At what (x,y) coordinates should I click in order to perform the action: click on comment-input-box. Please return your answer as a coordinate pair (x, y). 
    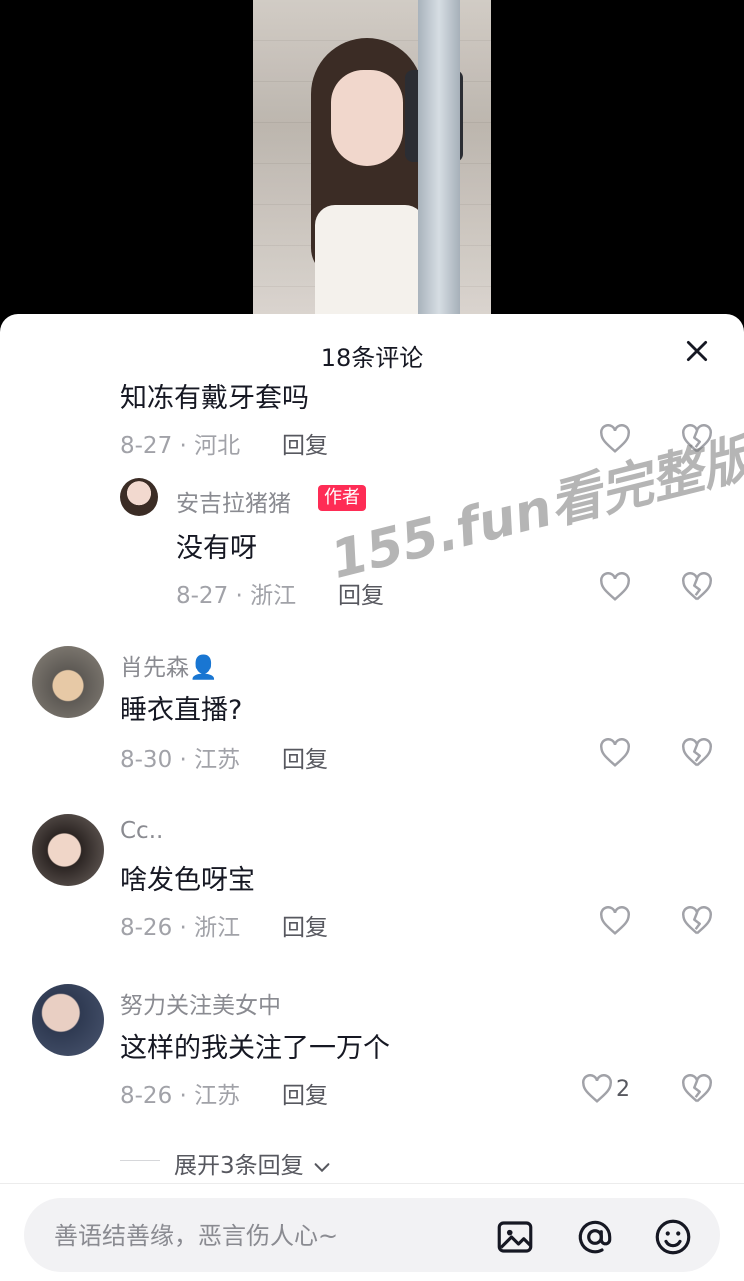
    Looking at the image, I should click on (372, 1236).